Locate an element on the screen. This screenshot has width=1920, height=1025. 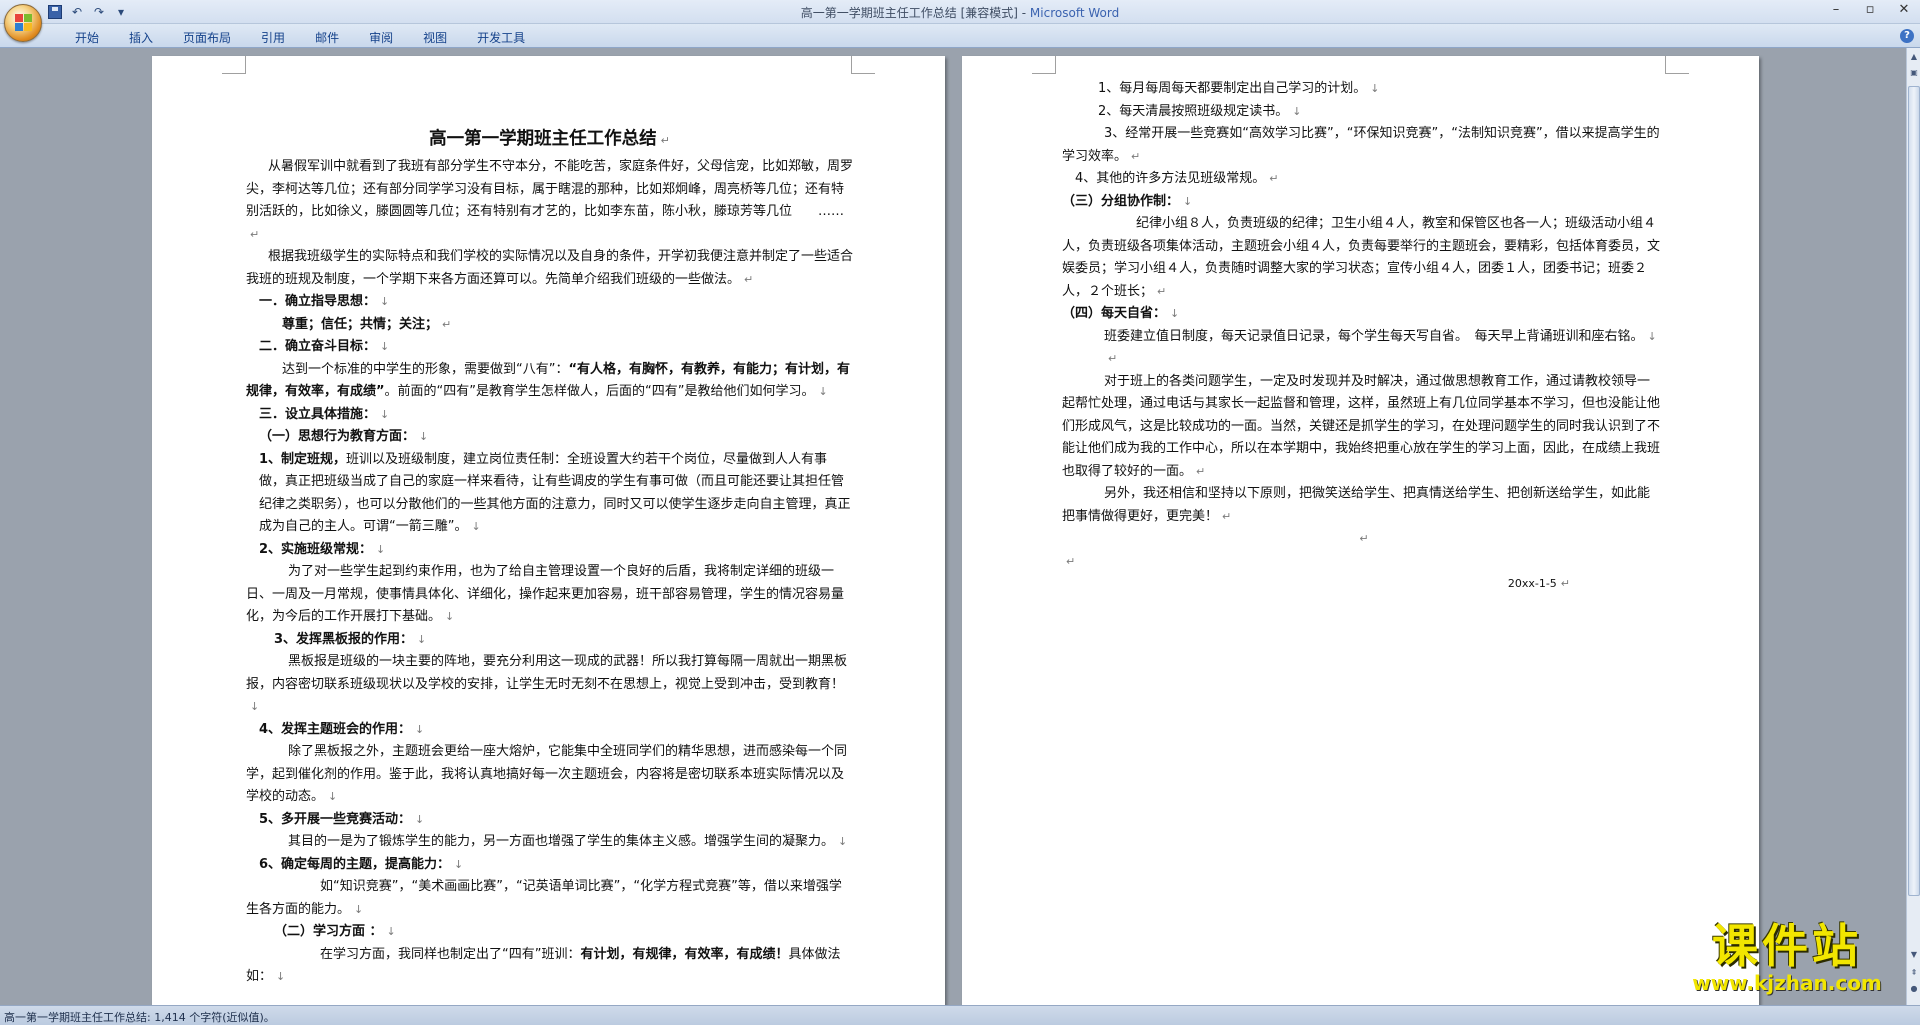
window-controls: – ▫ ✕ is located at coordinates (1870, 9).